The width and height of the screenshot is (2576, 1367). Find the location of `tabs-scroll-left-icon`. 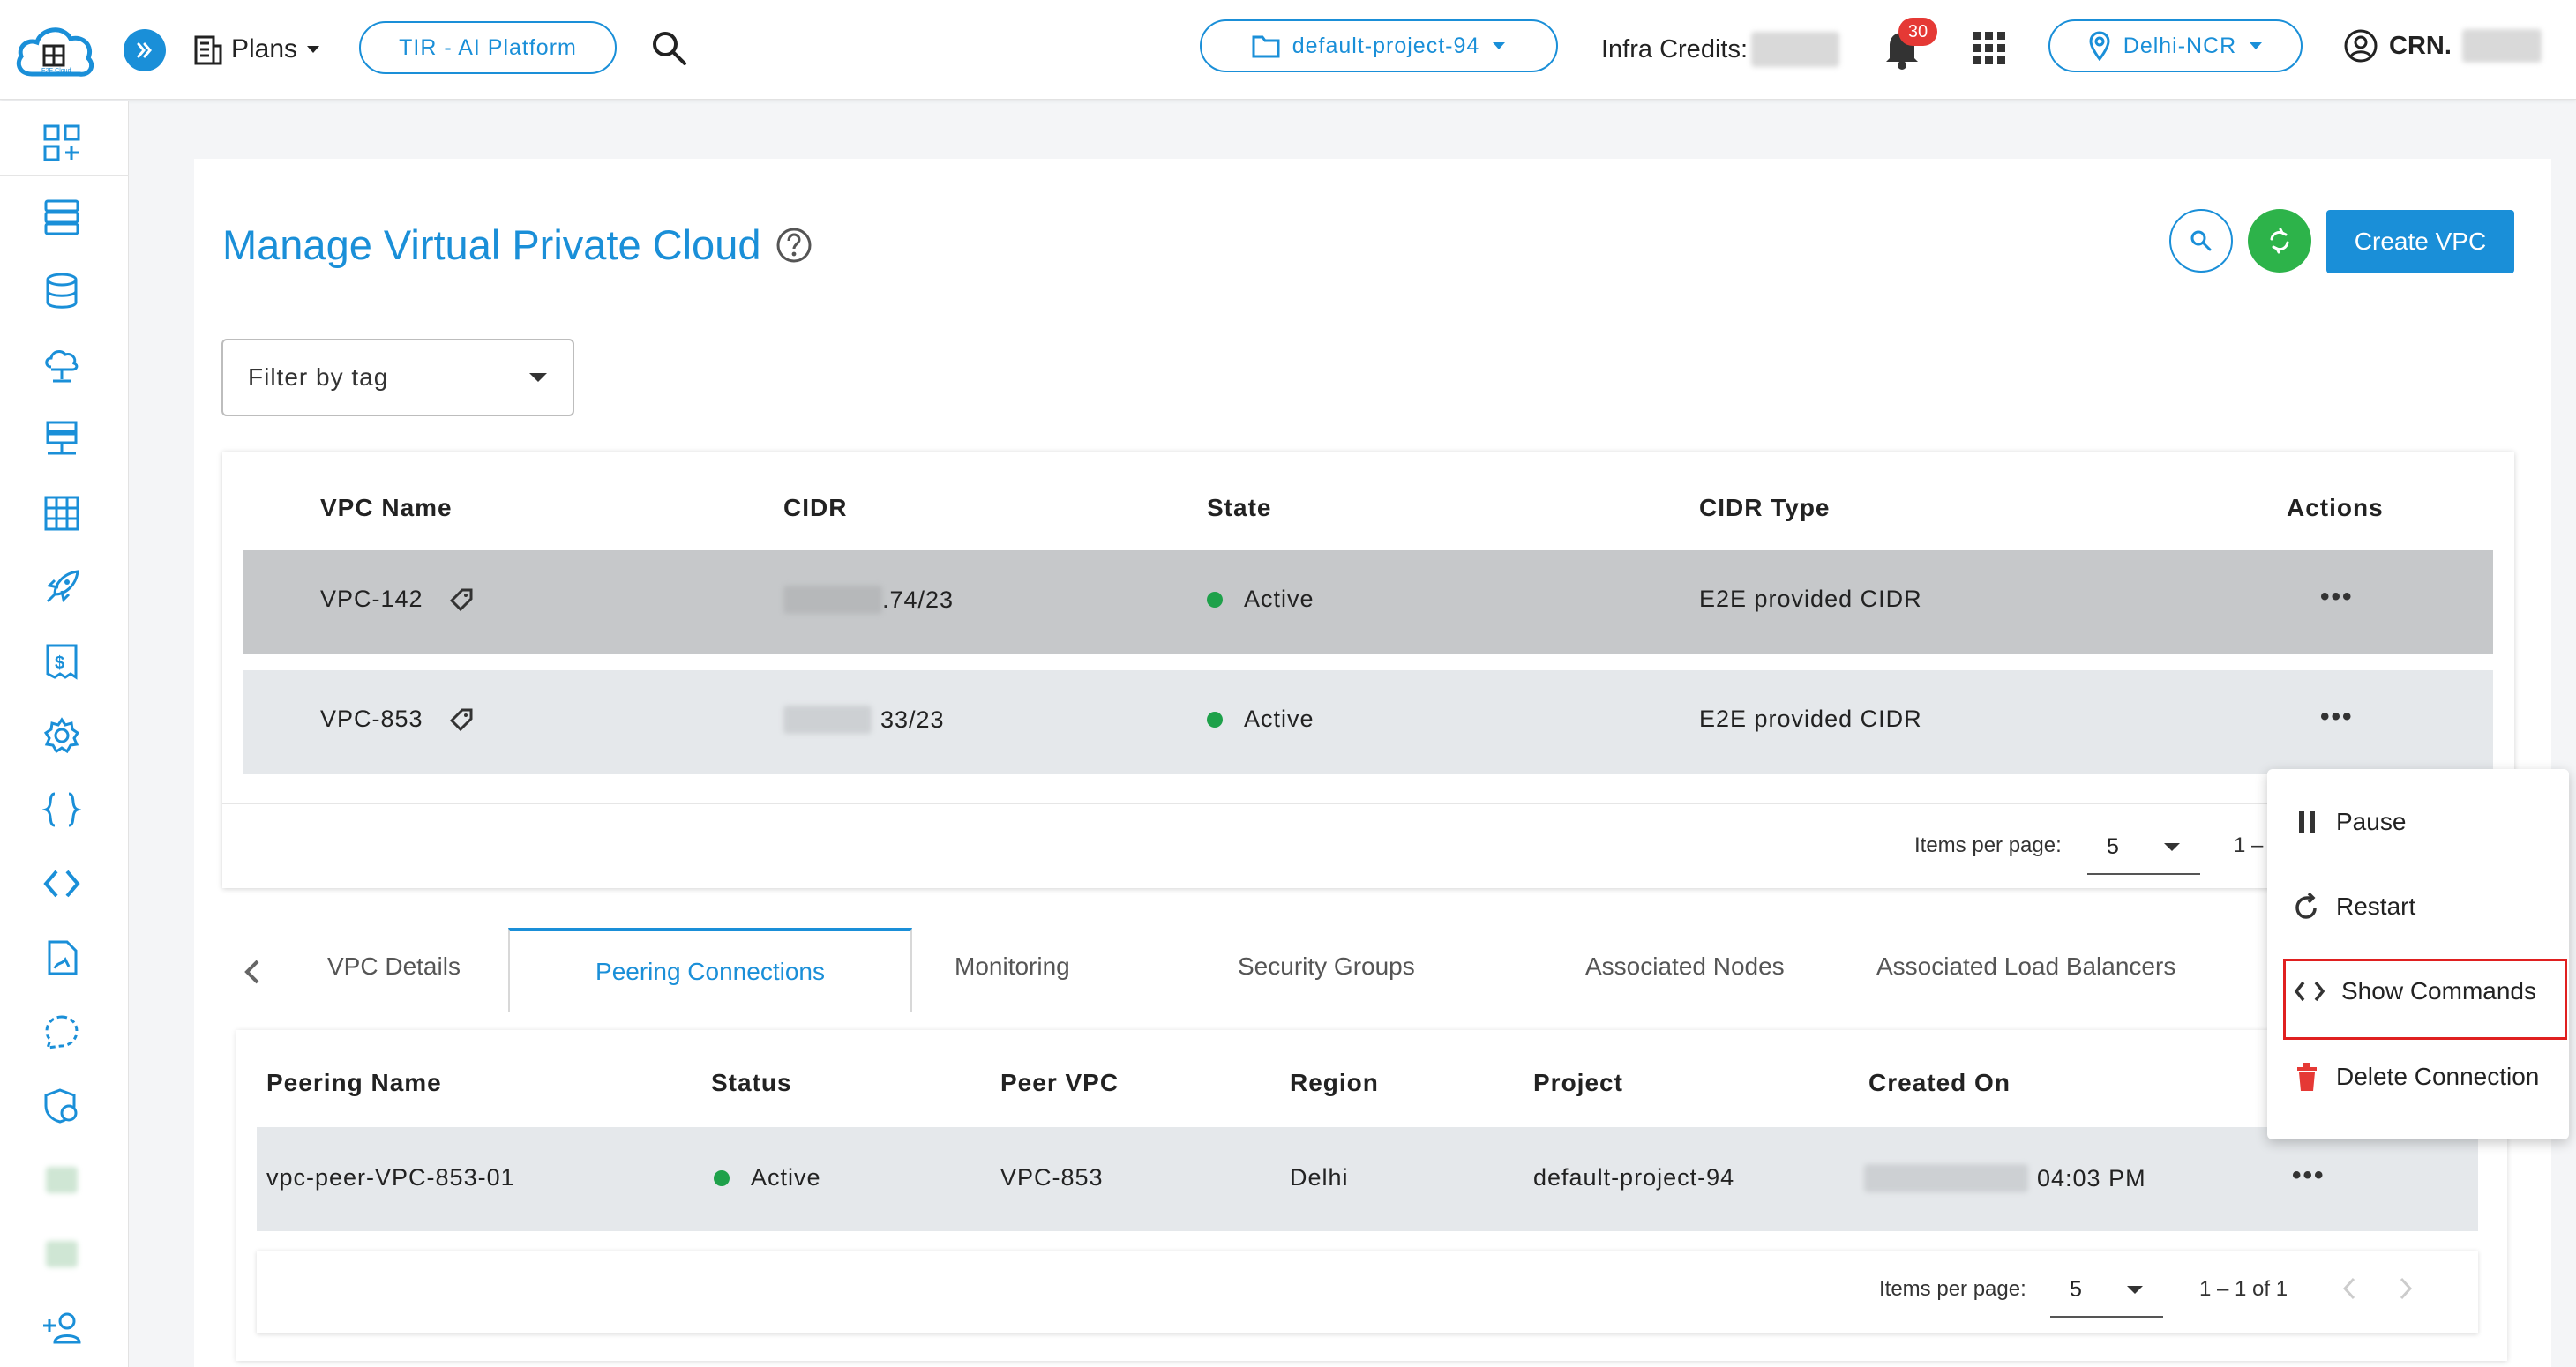

tabs-scroll-left-icon is located at coordinates (253, 972).